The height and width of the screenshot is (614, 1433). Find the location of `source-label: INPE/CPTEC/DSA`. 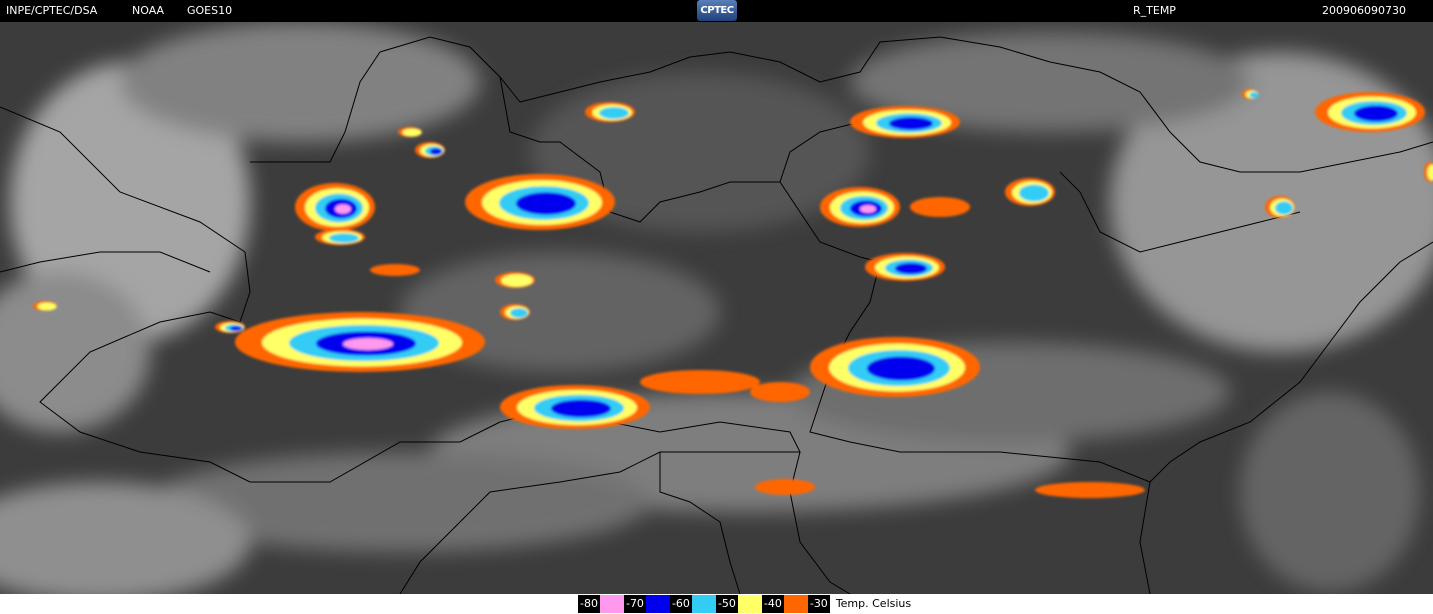

source-label: INPE/CPTEC/DSA is located at coordinates (52, 10).